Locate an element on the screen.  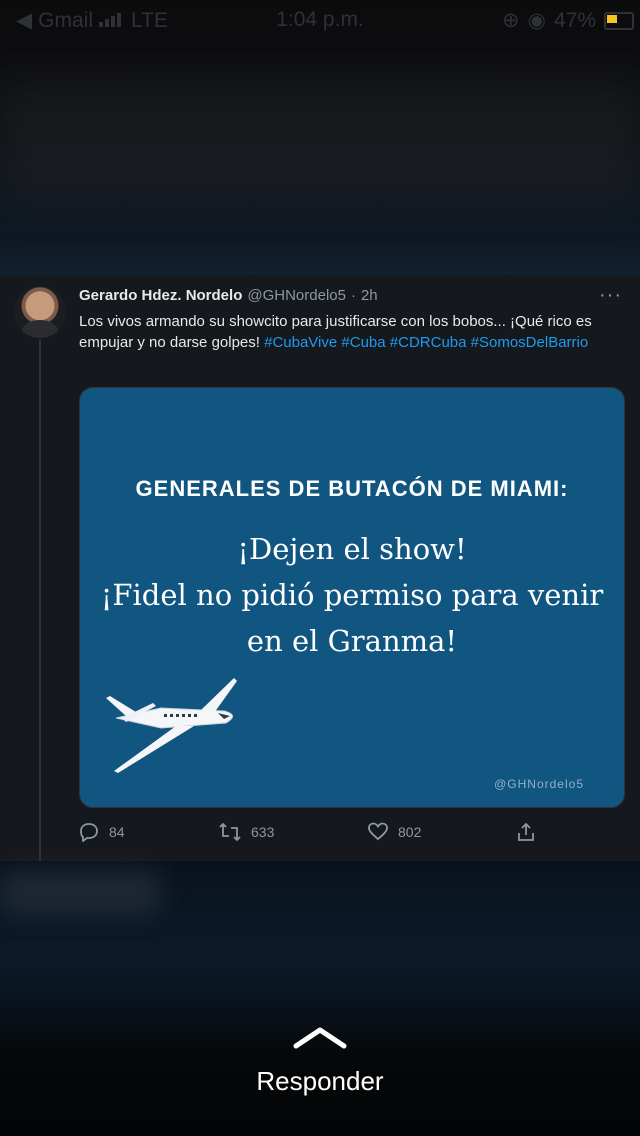
image-line-1: ¡Dejen el show! is located at coordinates (352, 549).